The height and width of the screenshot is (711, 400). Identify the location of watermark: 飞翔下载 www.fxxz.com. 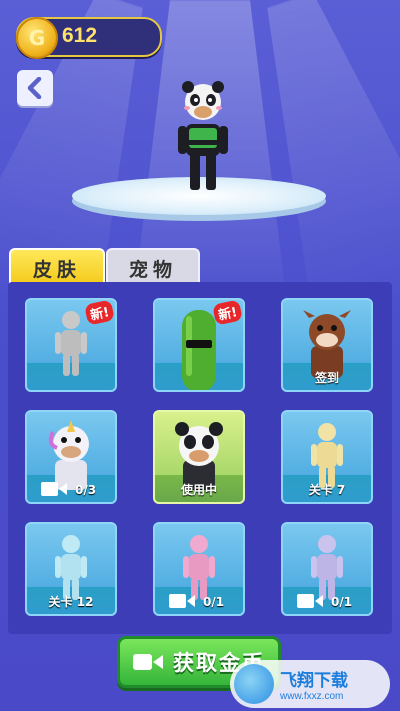
(310, 684).